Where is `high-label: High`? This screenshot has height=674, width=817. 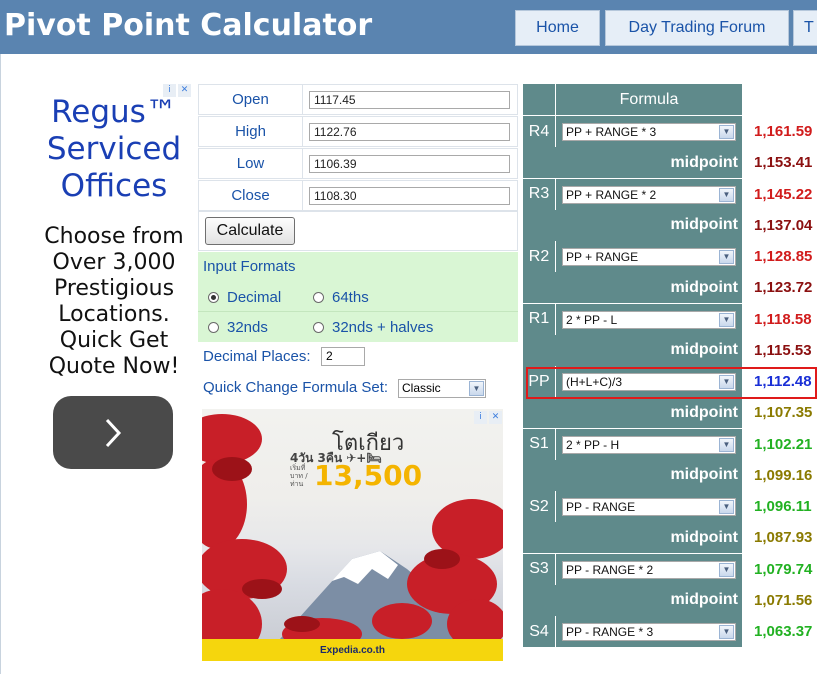 high-label: High is located at coordinates (251, 131).